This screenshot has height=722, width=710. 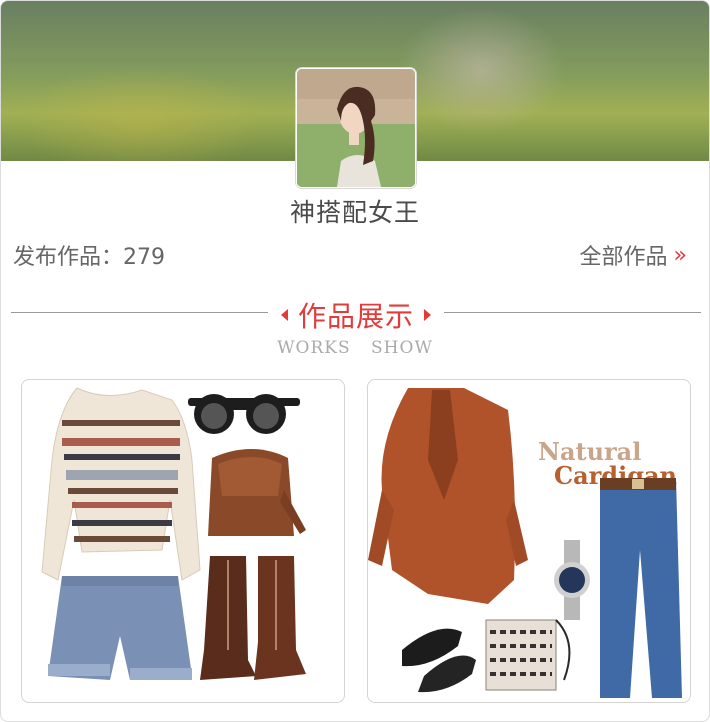 What do you see at coordinates (680, 255) in the screenshot?
I see `double-chevron-right-icon: »` at bounding box center [680, 255].